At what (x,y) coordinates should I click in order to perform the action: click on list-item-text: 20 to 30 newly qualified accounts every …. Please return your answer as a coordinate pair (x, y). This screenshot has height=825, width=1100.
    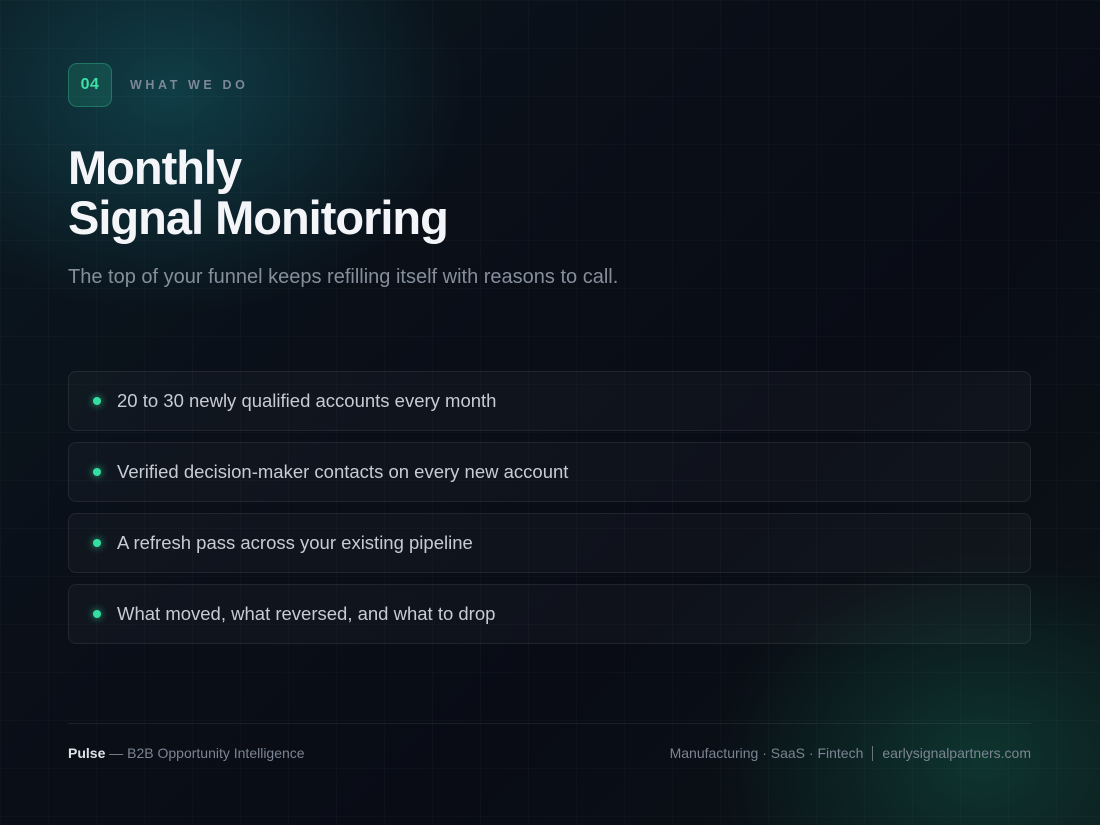
    Looking at the image, I should click on (307, 400).